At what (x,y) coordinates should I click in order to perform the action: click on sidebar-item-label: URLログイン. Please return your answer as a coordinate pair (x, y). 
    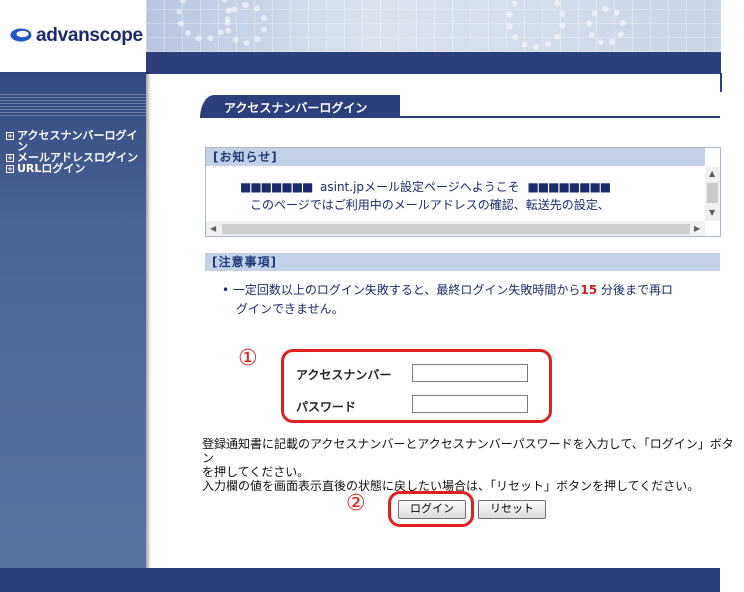
    Looking at the image, I should click on (51, 168).